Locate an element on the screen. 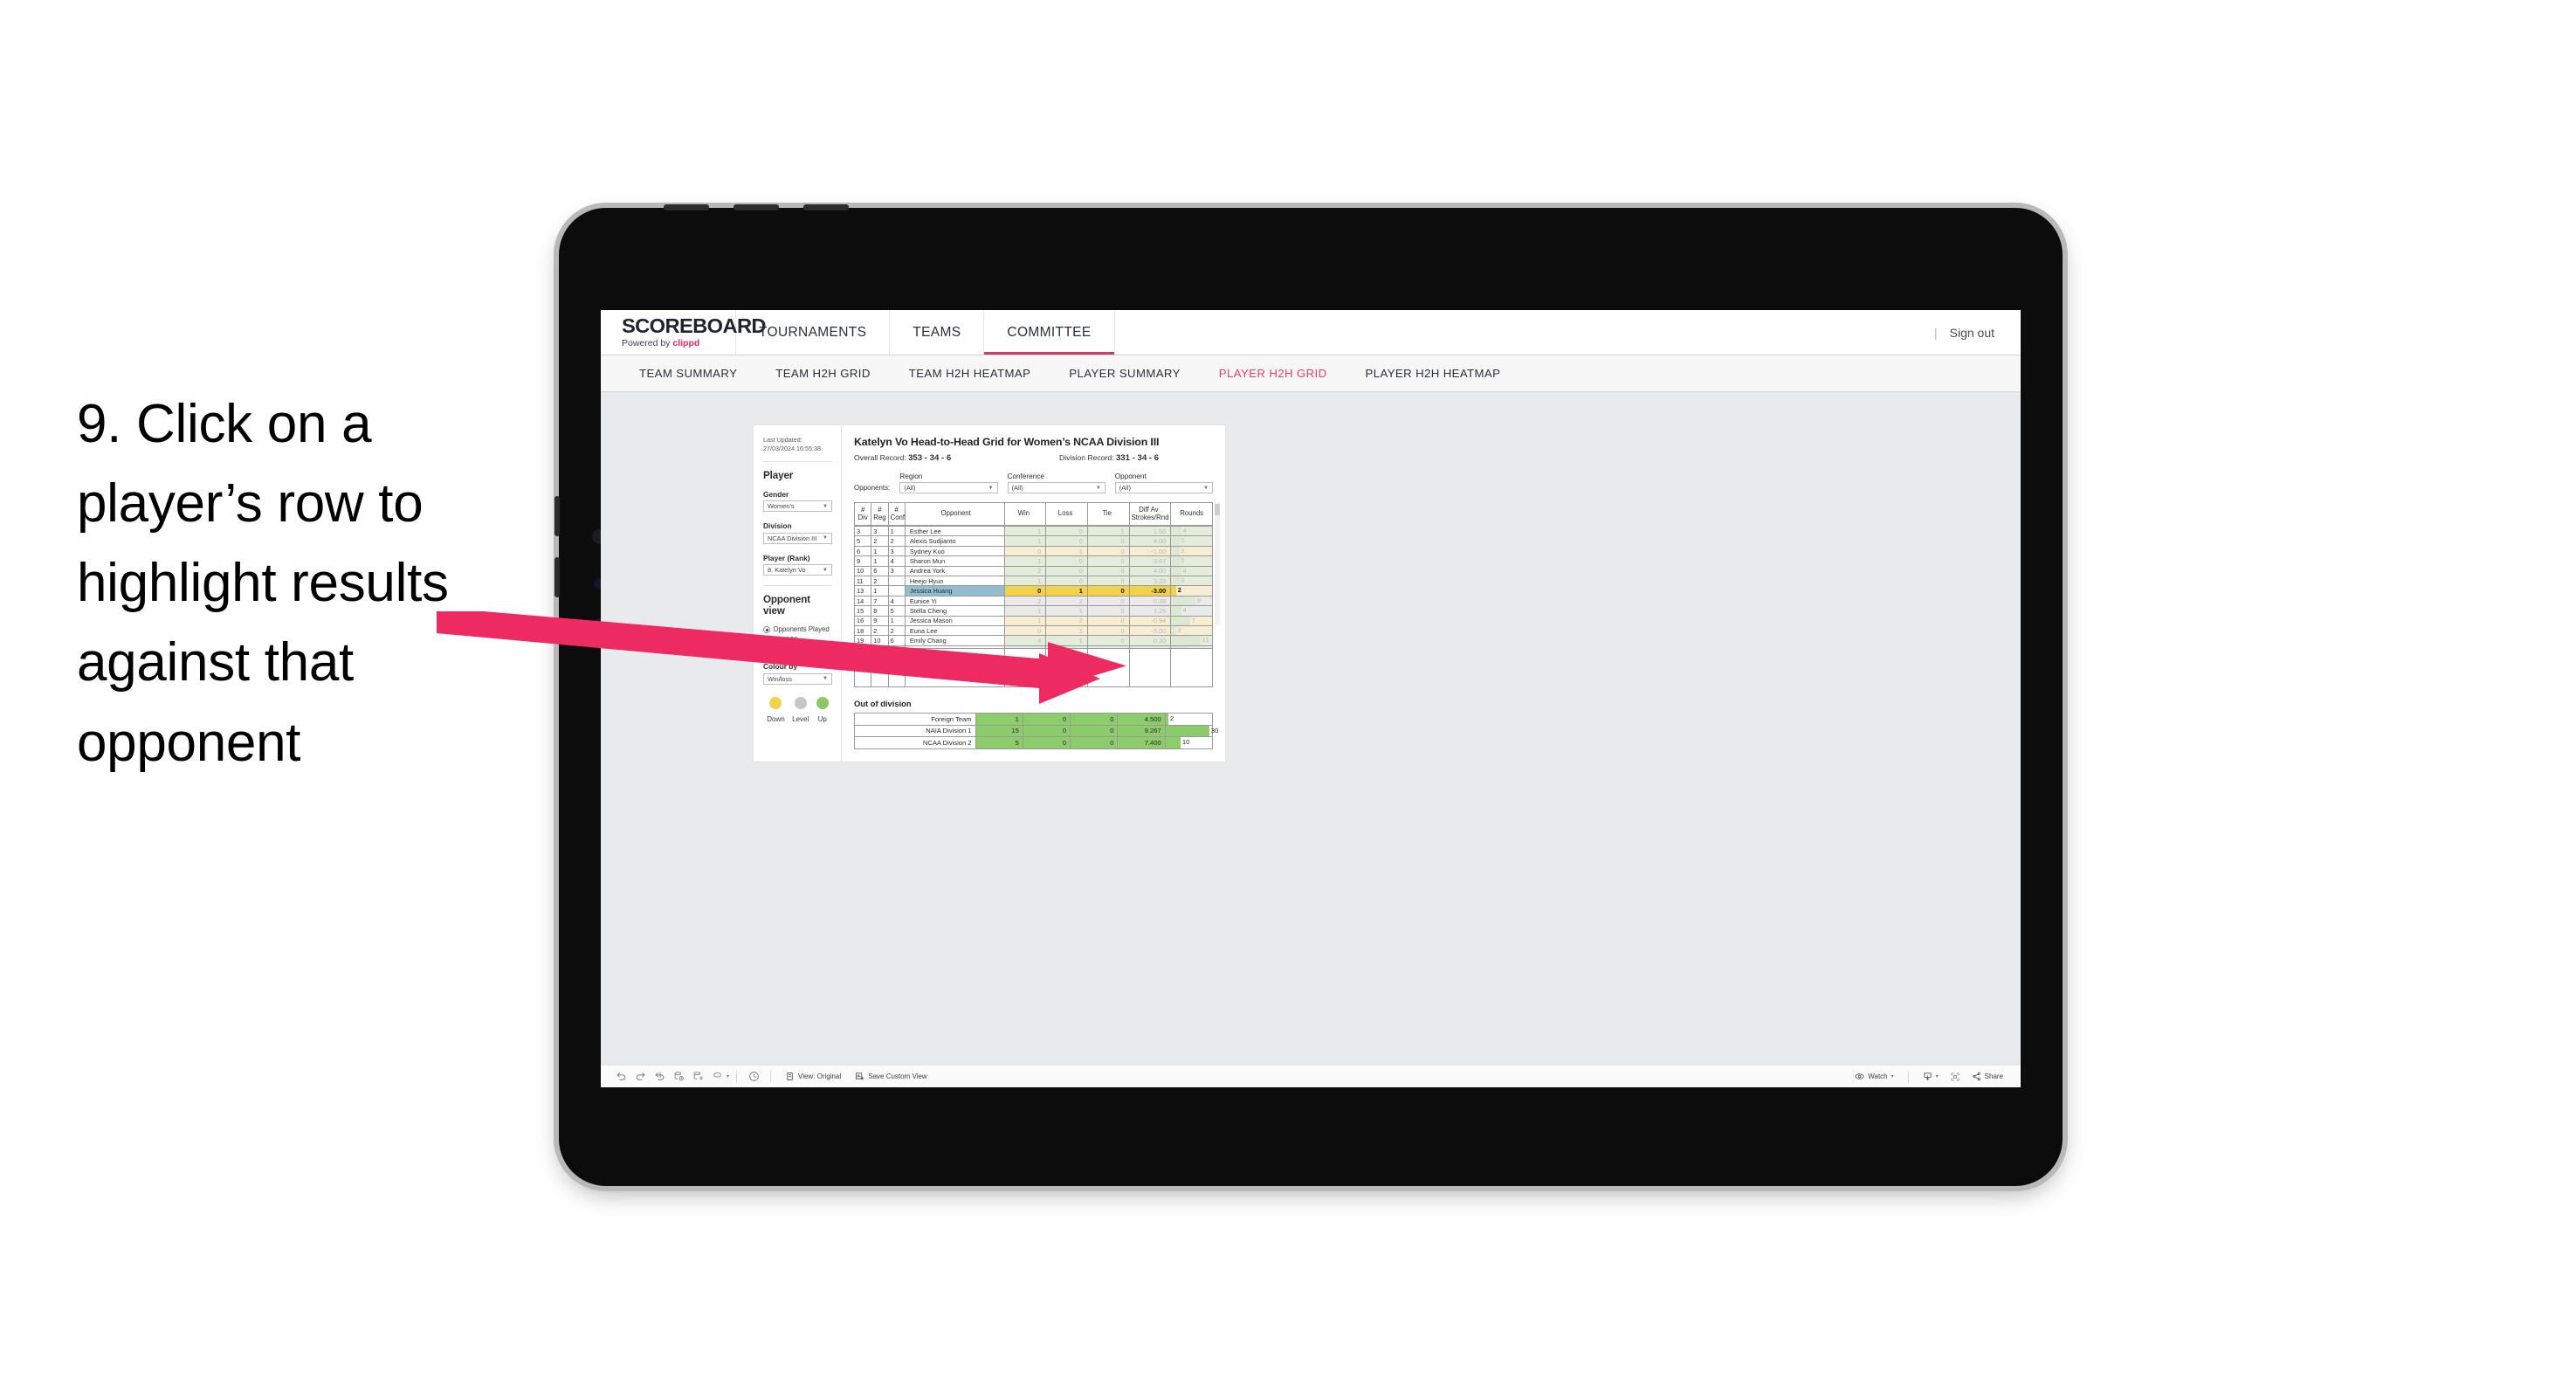 Image resolution: width=2576 pixels, height=1386 pixels. player-rank-label: Player (Rank) is located at coordinates (786, 557).